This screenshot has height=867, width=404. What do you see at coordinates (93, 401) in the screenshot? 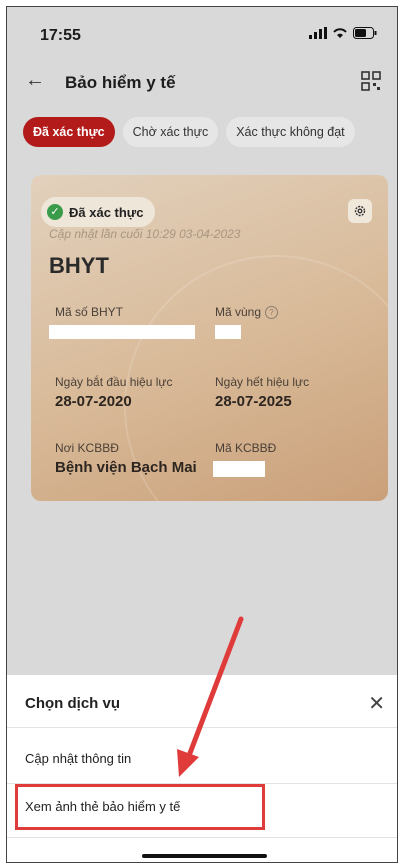
I see `start-date-value: 28-07-2020` at bounding box center [93, 401].